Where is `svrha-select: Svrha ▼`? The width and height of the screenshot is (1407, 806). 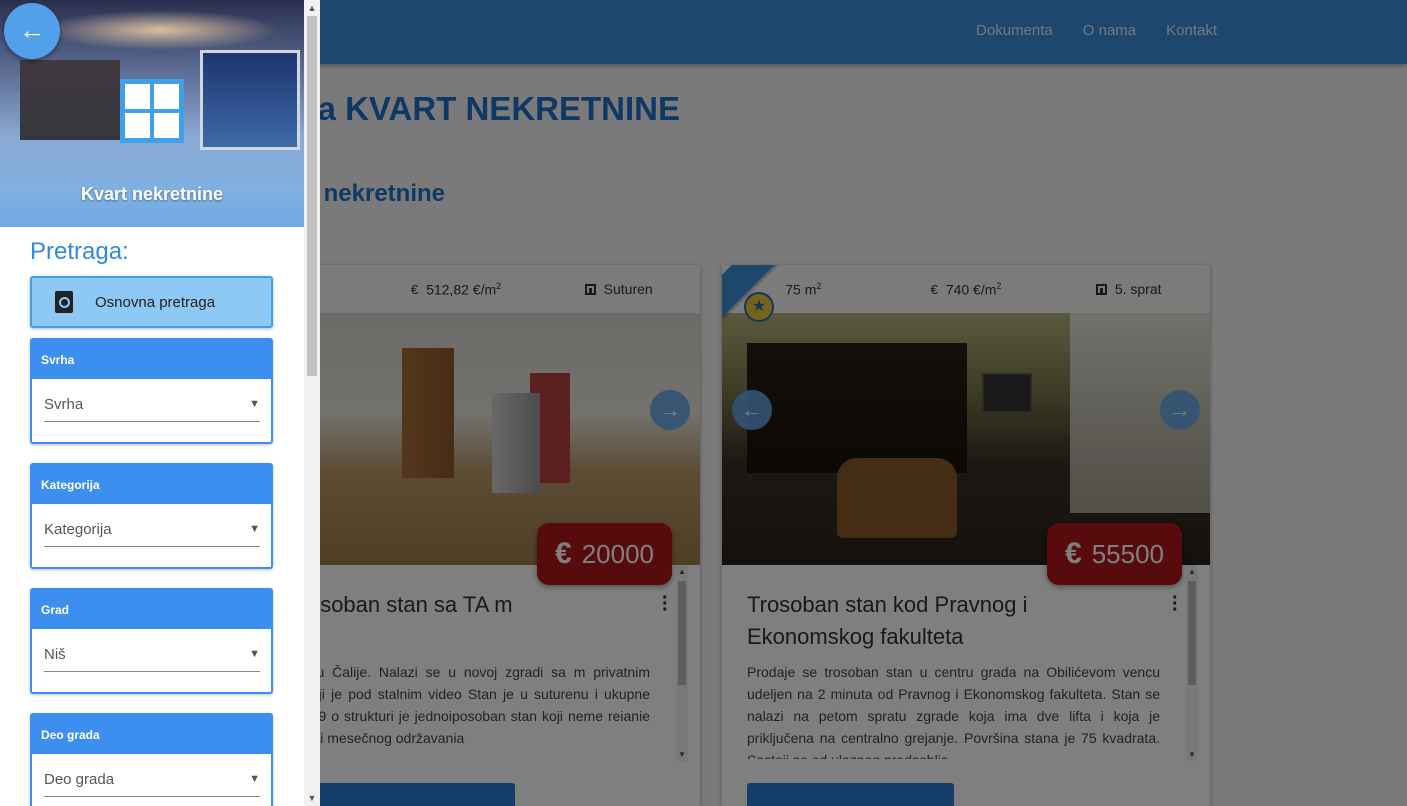 svrha-select: Svrha ▼ is located at coordinates (152, 409).